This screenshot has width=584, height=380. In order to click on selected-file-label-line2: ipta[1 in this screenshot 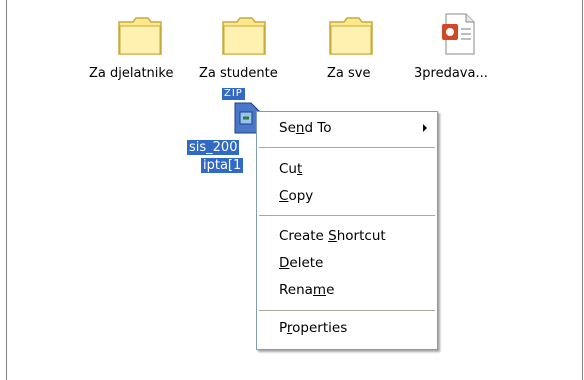, I will do `click(222, 165)`.